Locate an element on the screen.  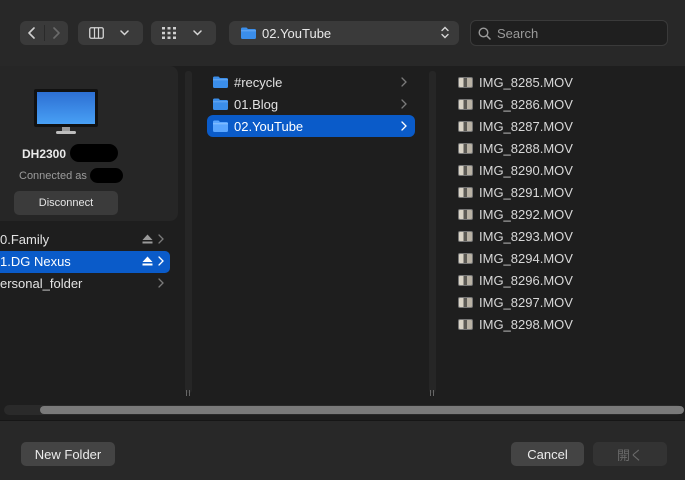
forward-button is located at coordinates (57, 33).